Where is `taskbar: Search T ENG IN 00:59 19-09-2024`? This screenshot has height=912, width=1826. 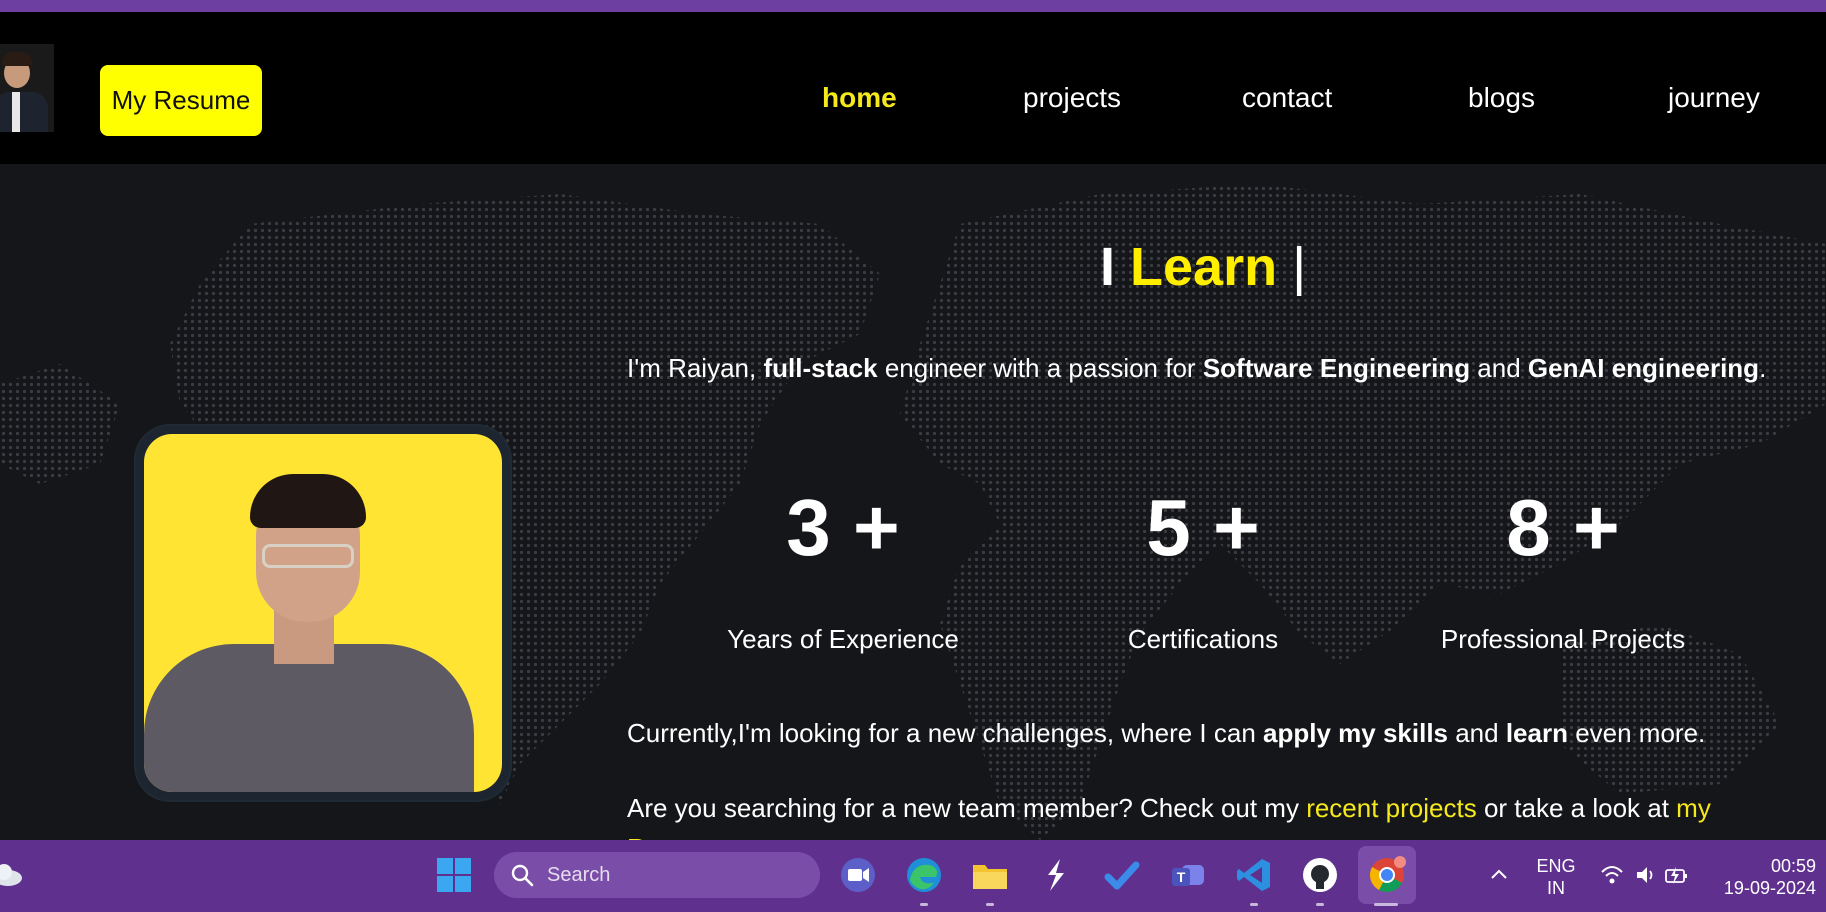 taskbar: Search T ENG IN 00:59 19-09-2024 is located at coordinates (913, 876).